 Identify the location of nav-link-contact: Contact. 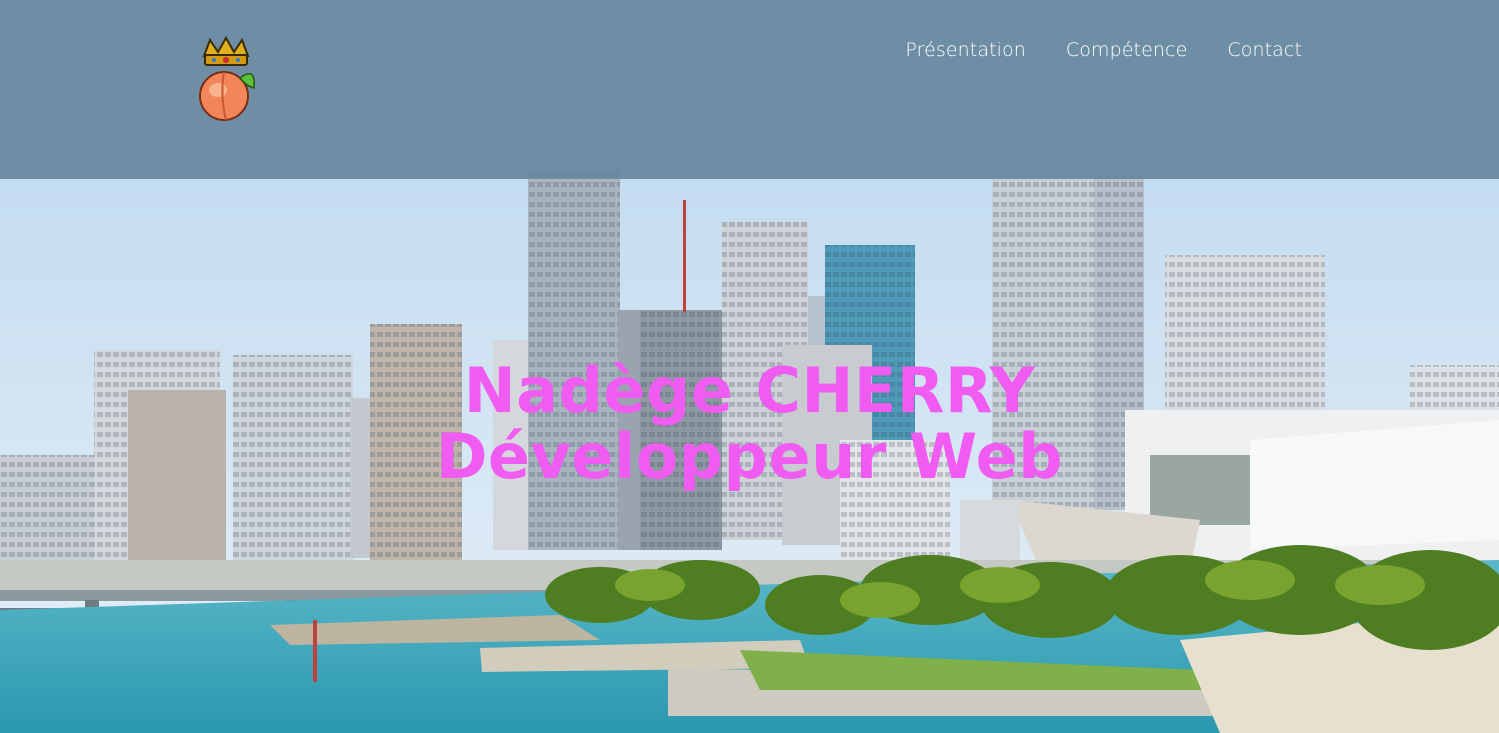
(1264, 50).